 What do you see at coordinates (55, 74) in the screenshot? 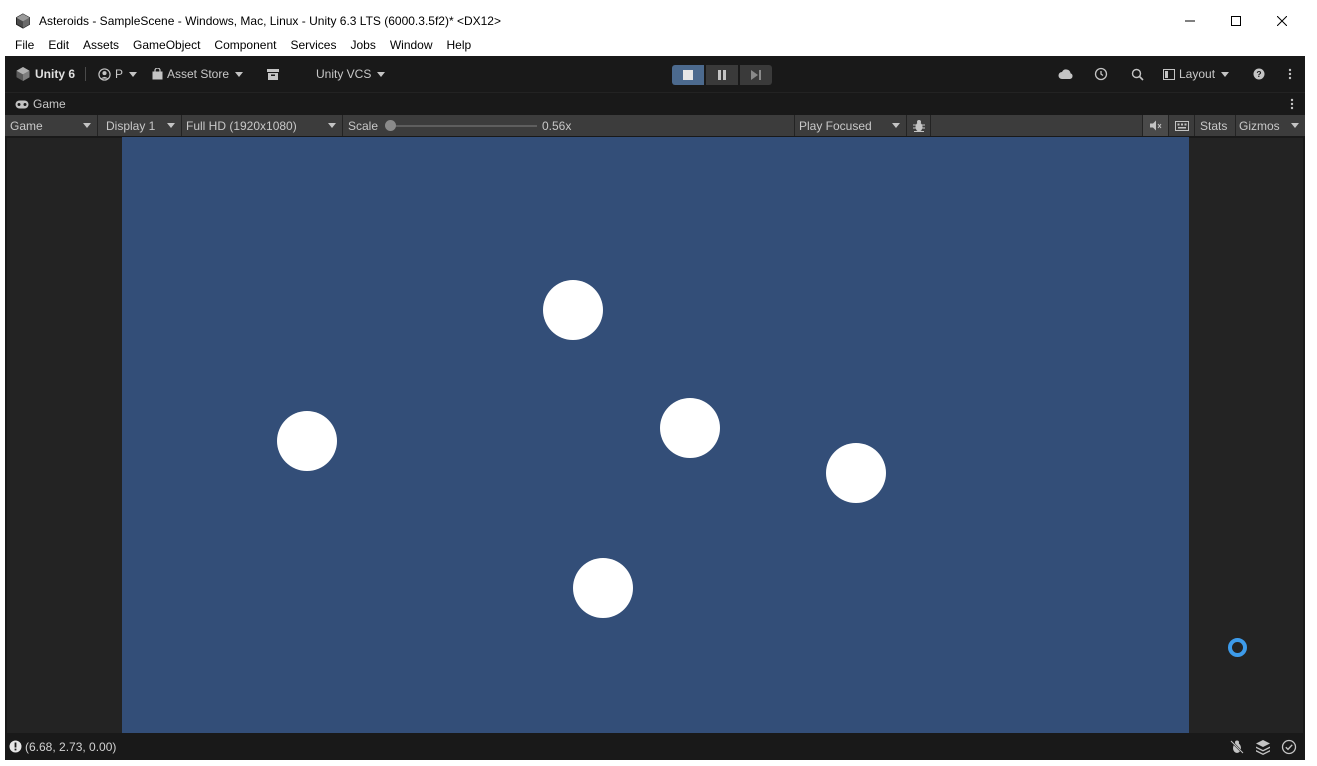
I see `unity-version-label: Unity 6` at bounding box center [55, 74].